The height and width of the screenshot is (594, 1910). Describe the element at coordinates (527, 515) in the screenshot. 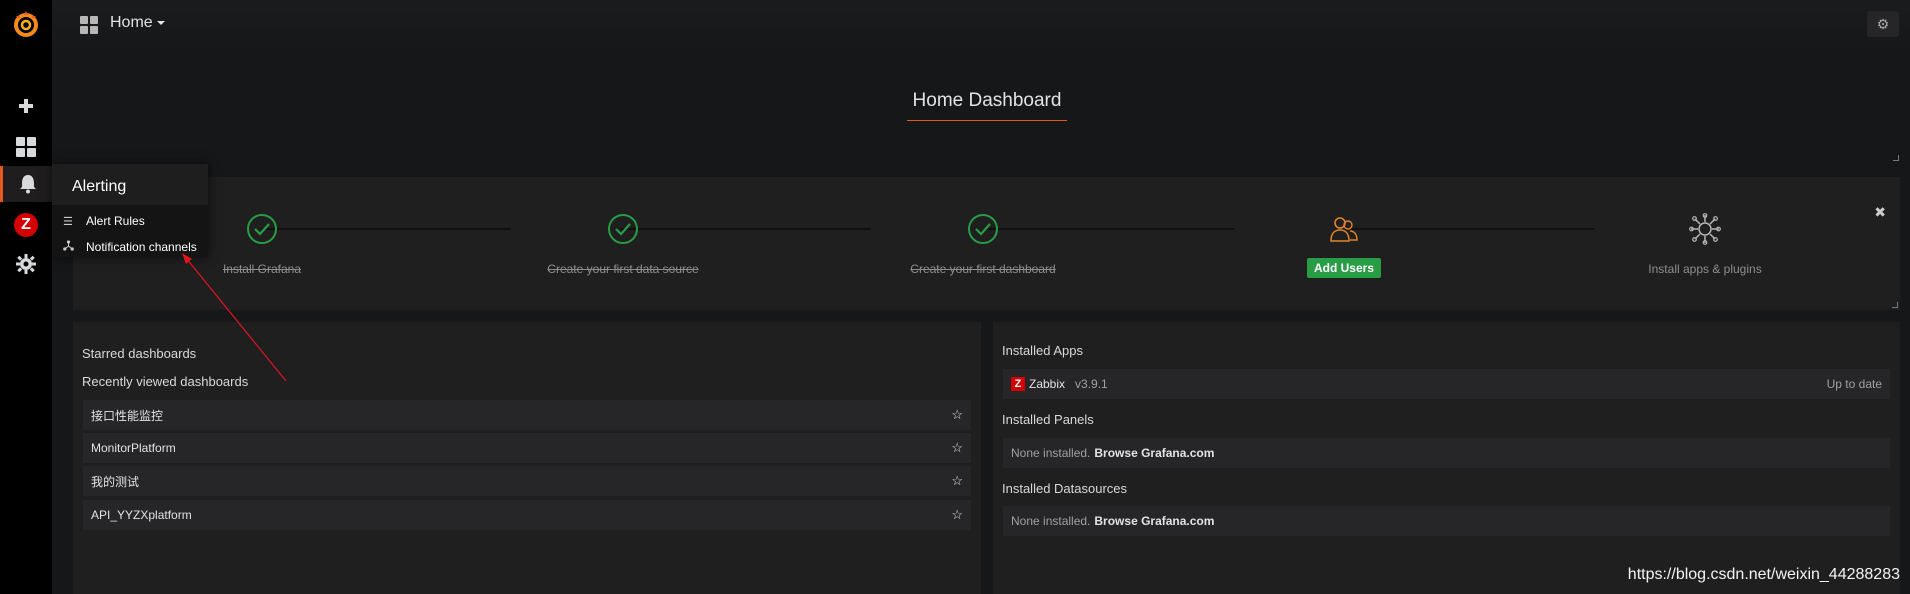

I see `dashboard-list-item: API_YYZXplatform ☆` at that location.